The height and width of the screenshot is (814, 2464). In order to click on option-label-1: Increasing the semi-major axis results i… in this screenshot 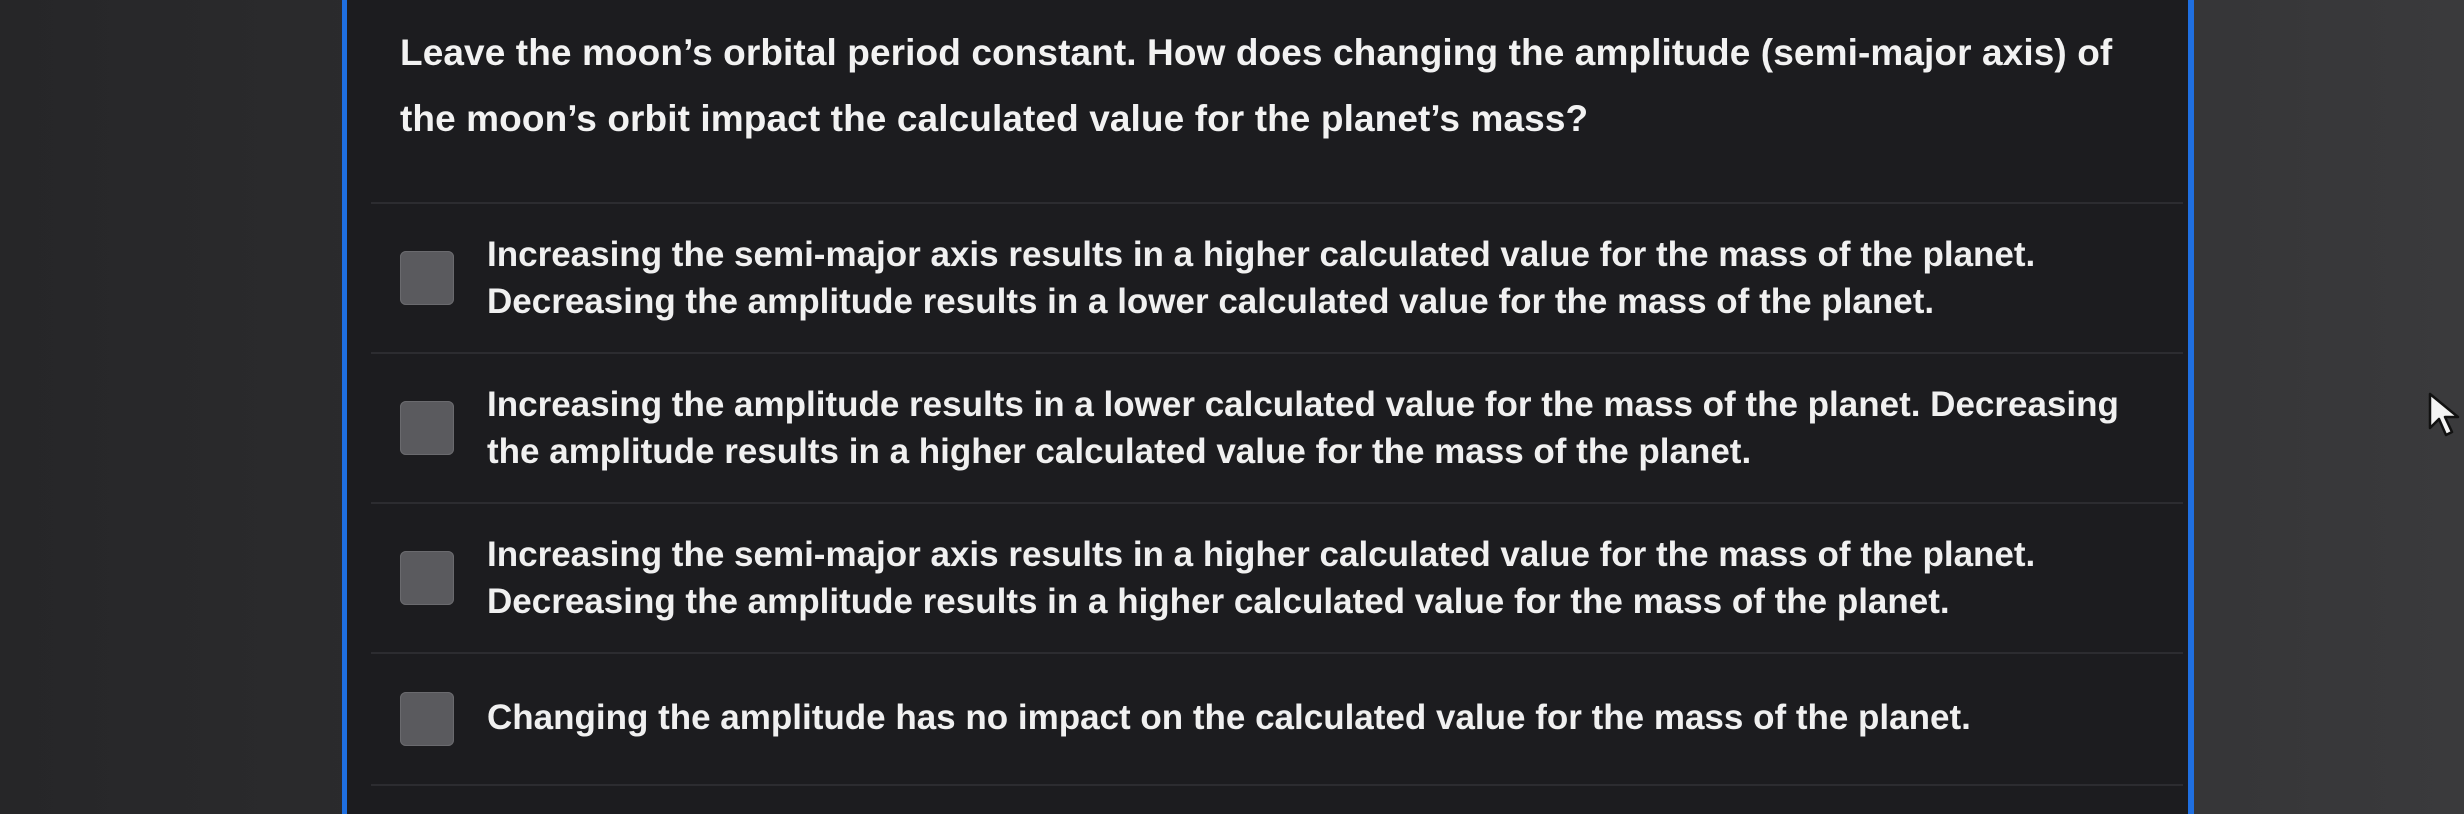, I will do `click(1261, 278)`.